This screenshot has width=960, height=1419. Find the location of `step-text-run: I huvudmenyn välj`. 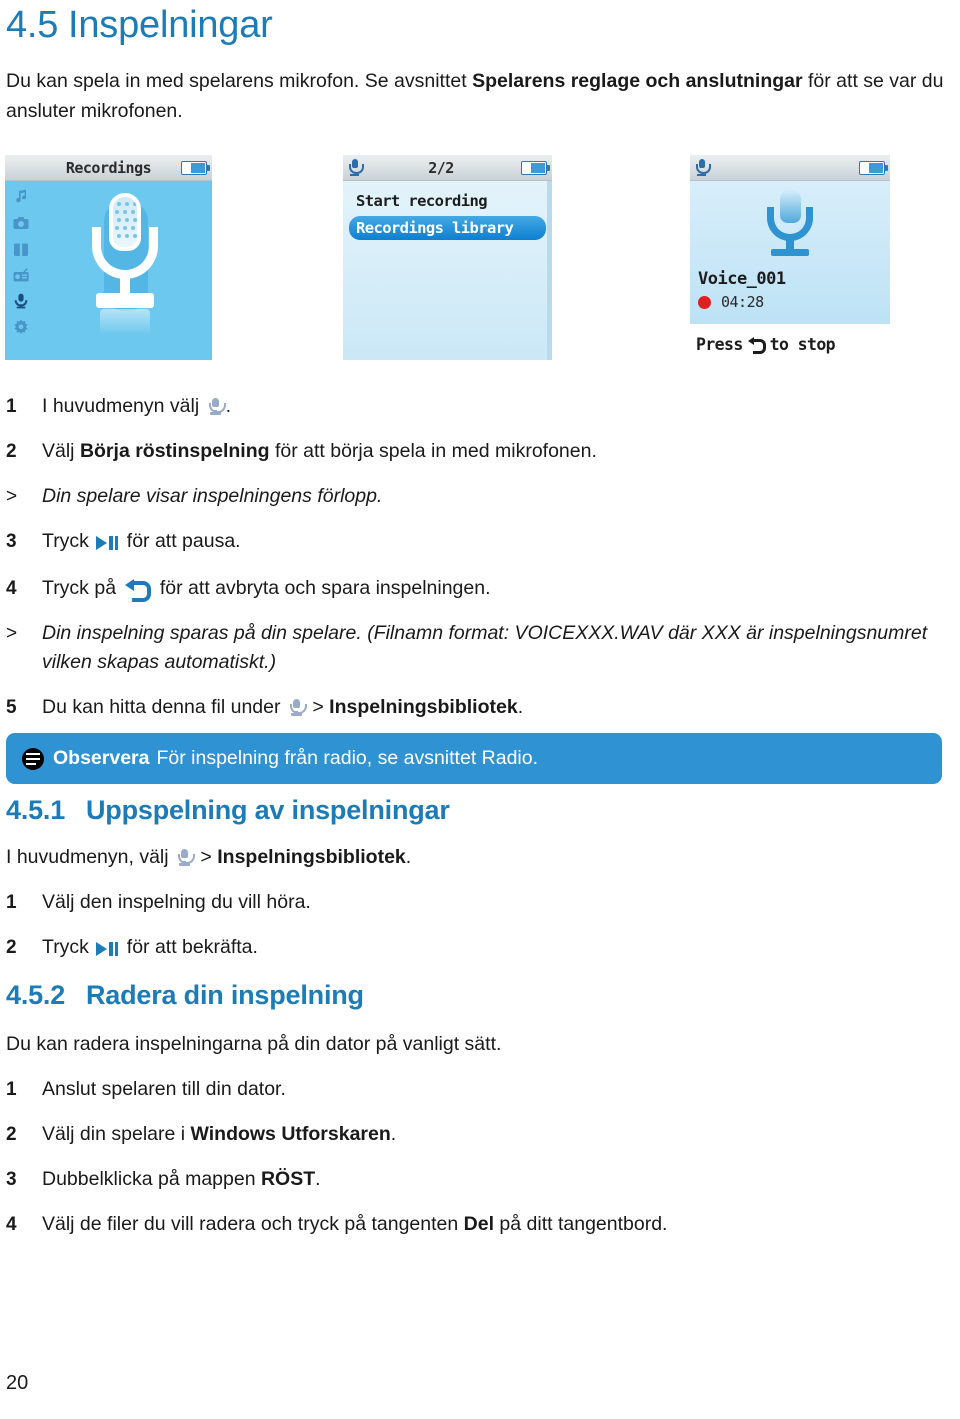

step-text-run: I huvudmenyn välj is located at coordinates (123, 406).